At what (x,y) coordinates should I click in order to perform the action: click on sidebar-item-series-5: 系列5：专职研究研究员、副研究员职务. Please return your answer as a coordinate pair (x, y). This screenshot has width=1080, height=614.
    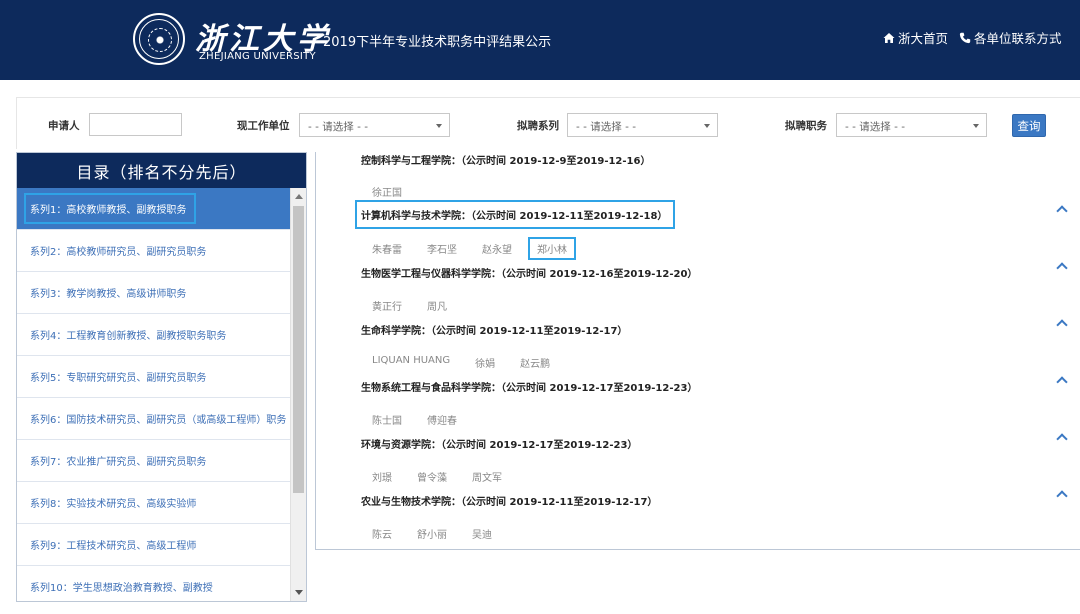
    Looking at the image, I should click on (153, 377).